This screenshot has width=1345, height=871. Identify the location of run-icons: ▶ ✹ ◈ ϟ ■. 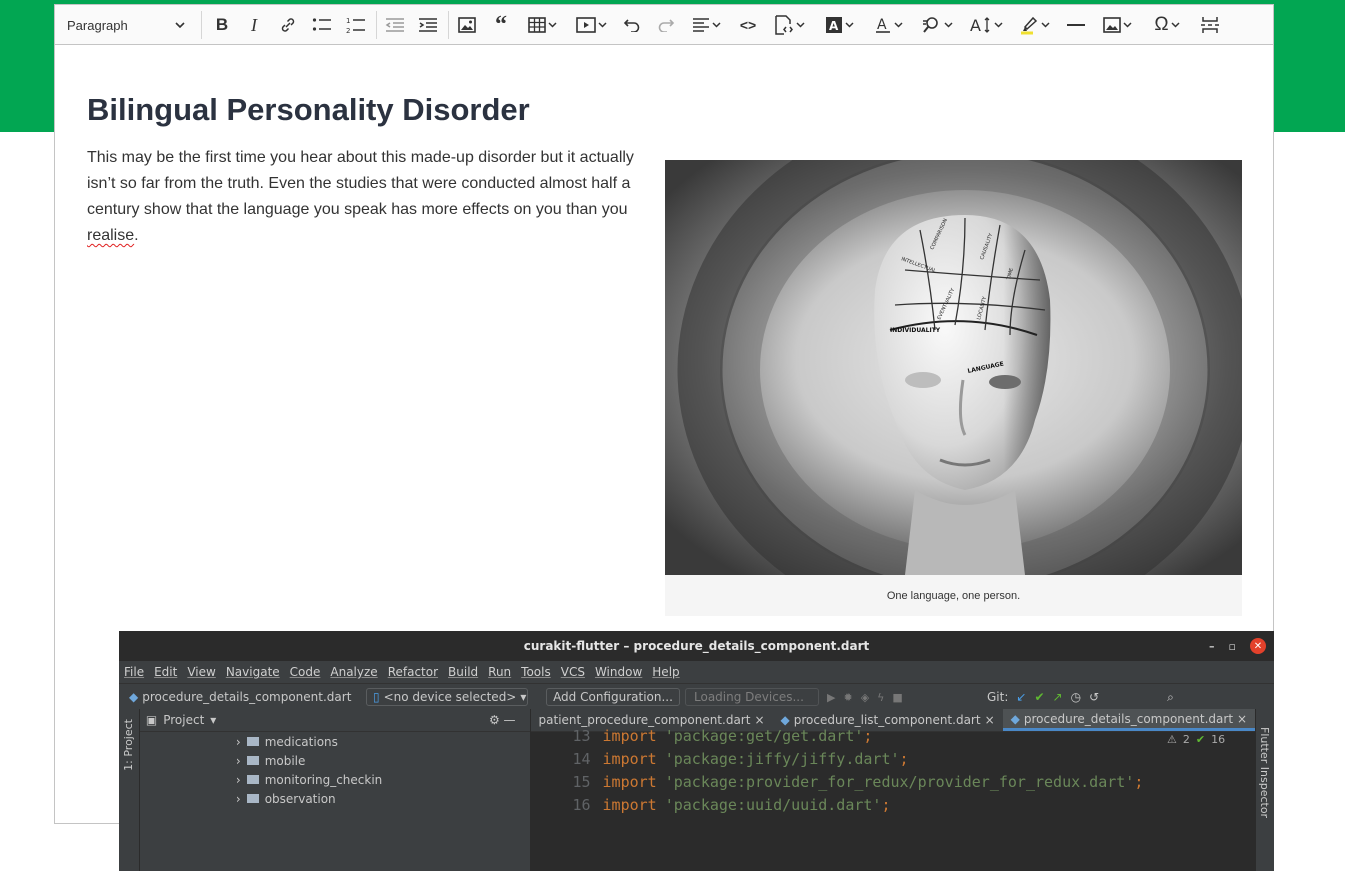
(865, 697).